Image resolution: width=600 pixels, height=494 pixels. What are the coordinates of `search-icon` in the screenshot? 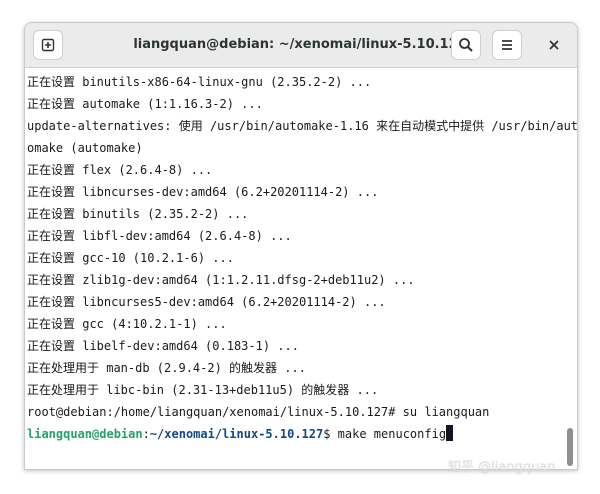 It's located at (466, 45).